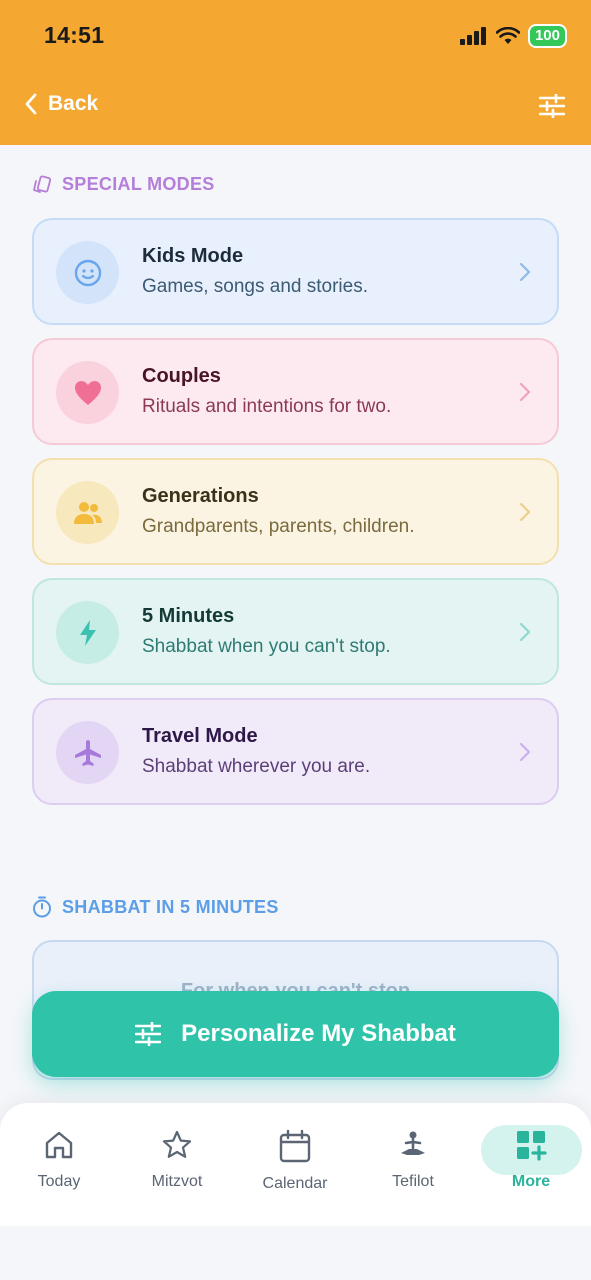  I want to click on tab-tefilot: Tefilot, so click(413, 1160).